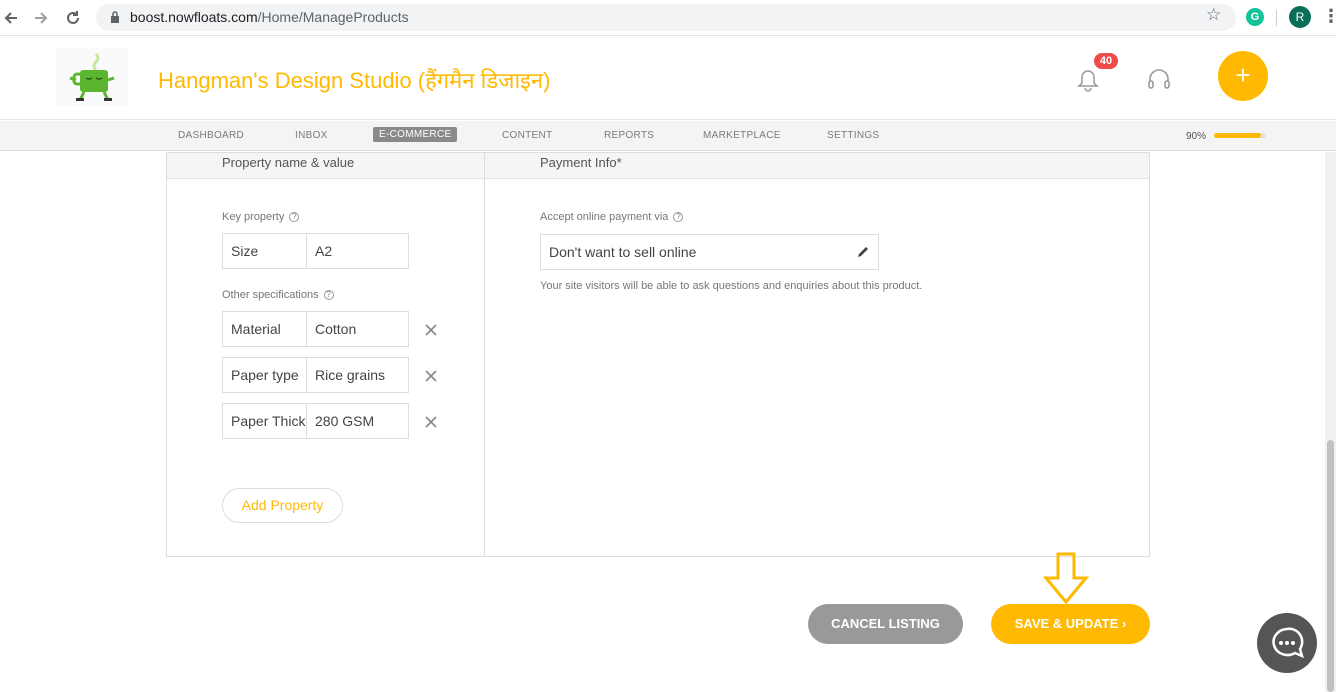  I want to click on spec-row: Material Cotton, so click(315, 329).